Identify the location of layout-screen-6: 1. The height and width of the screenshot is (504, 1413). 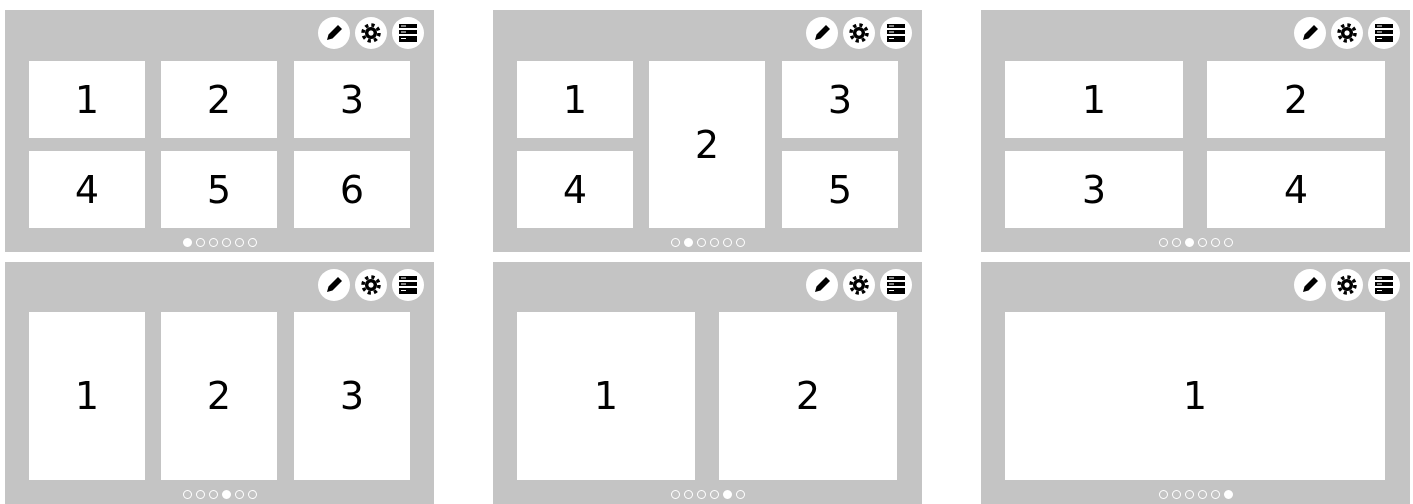
(1195, 383).